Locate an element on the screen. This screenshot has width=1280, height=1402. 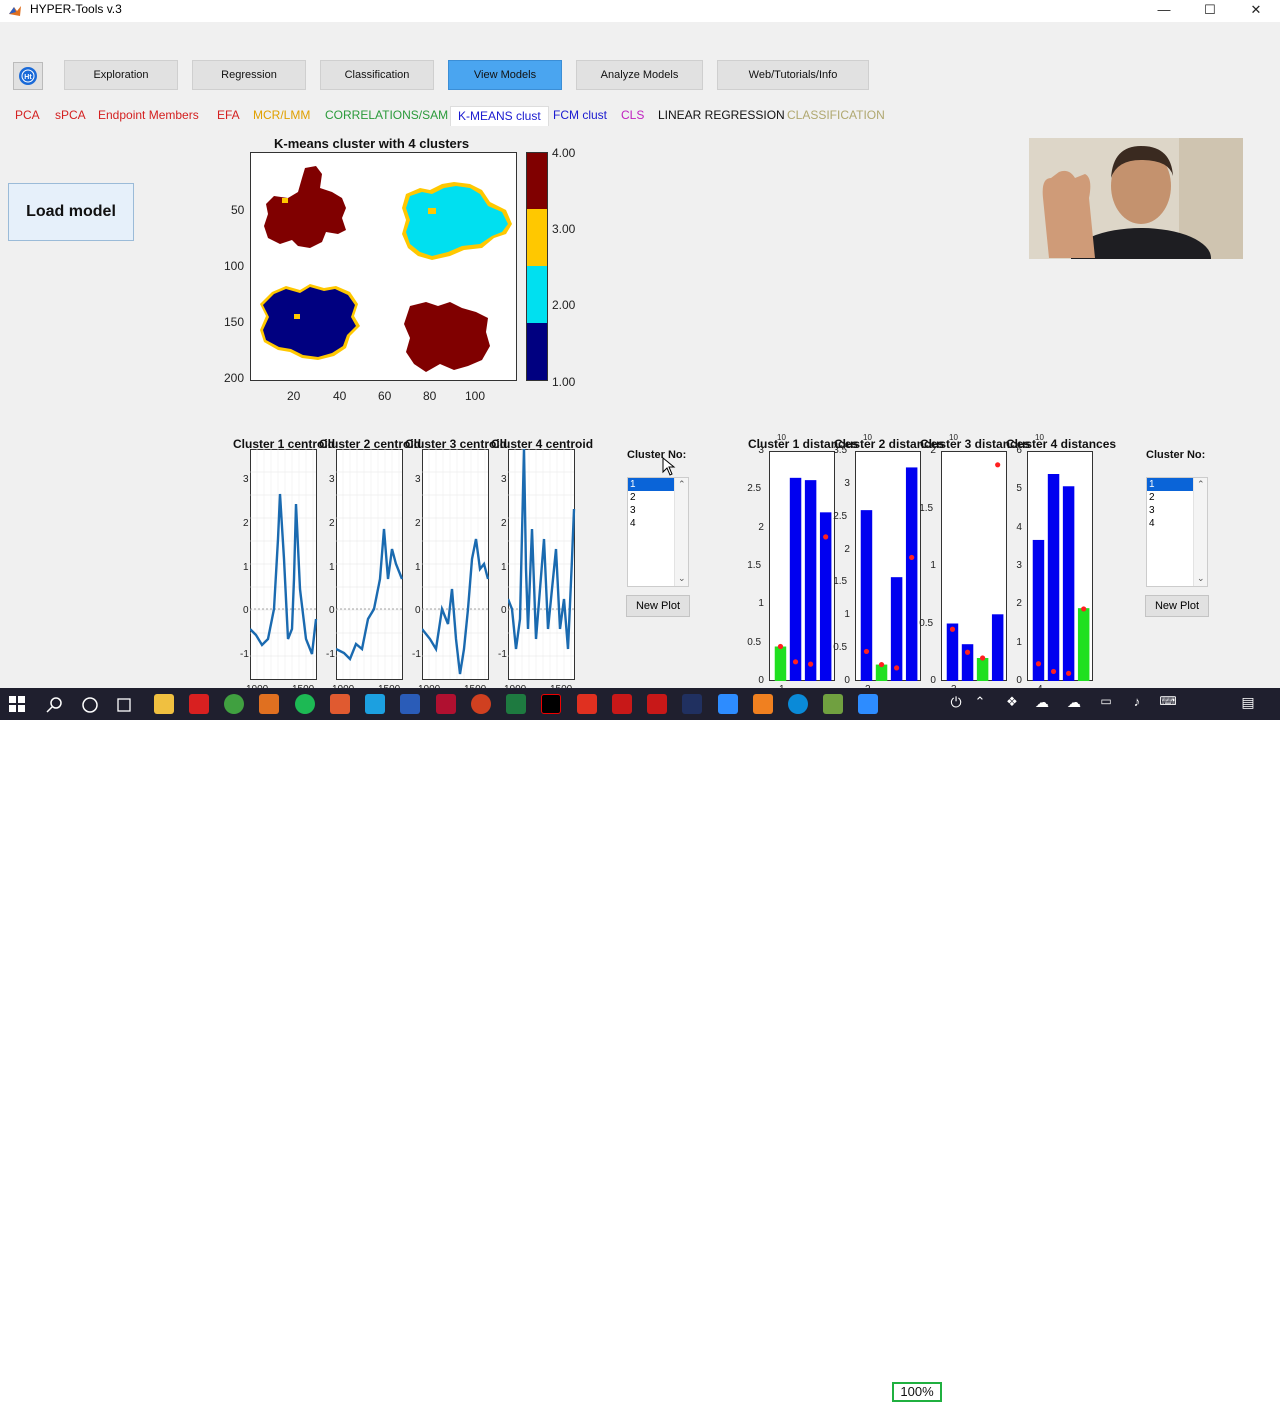
hypertools-logo-button: Ht is located at coordinates (28, 76).